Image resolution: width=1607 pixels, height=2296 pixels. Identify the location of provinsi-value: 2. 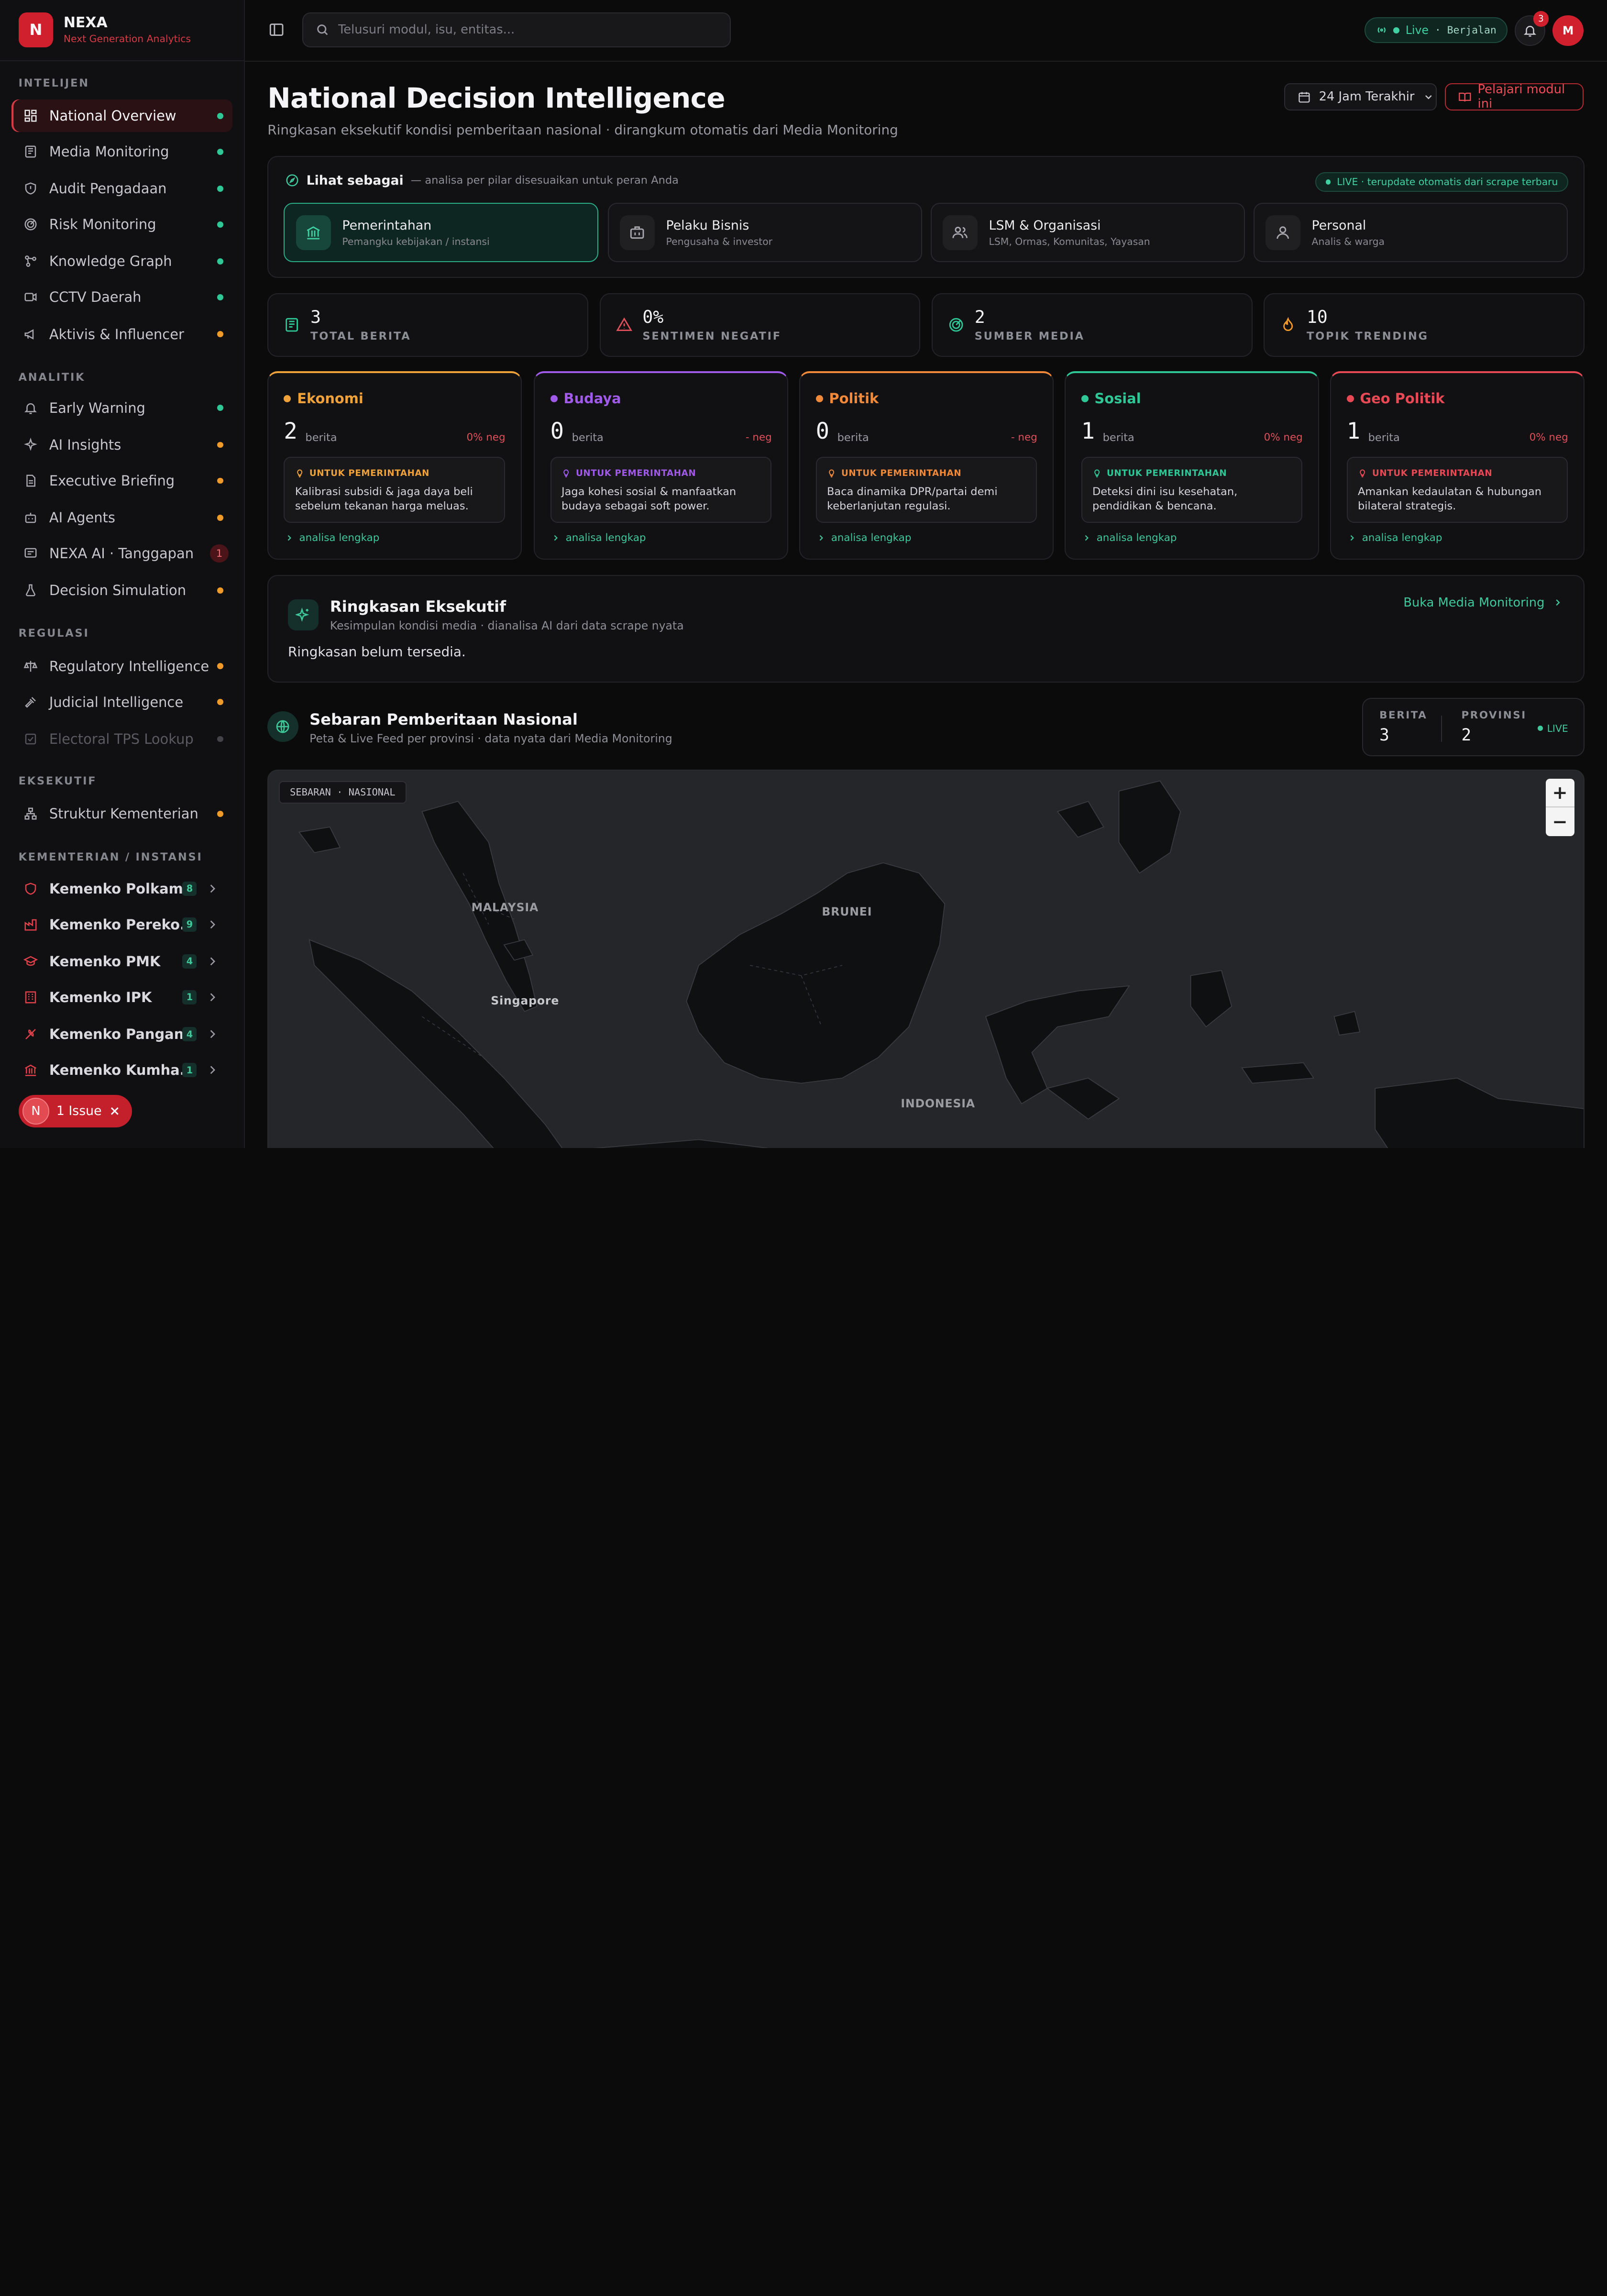
(1466, 735).